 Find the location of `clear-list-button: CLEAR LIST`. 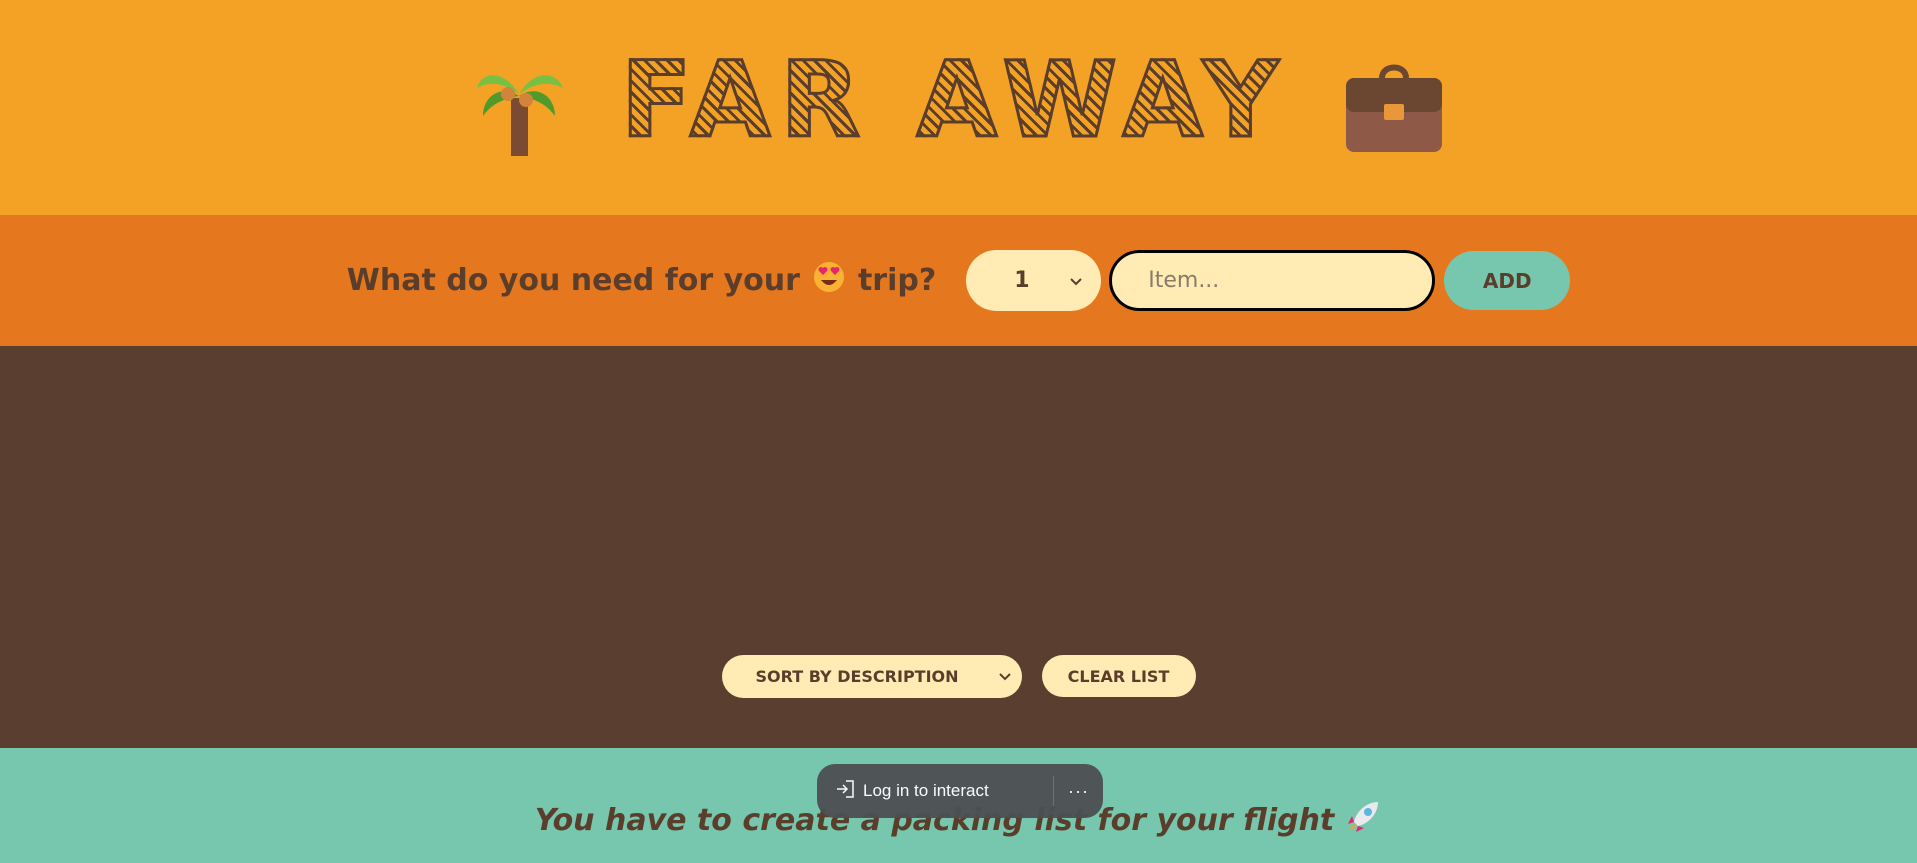

clear-list-button: CLEAR LIST is located at coordinates (1118, 676).